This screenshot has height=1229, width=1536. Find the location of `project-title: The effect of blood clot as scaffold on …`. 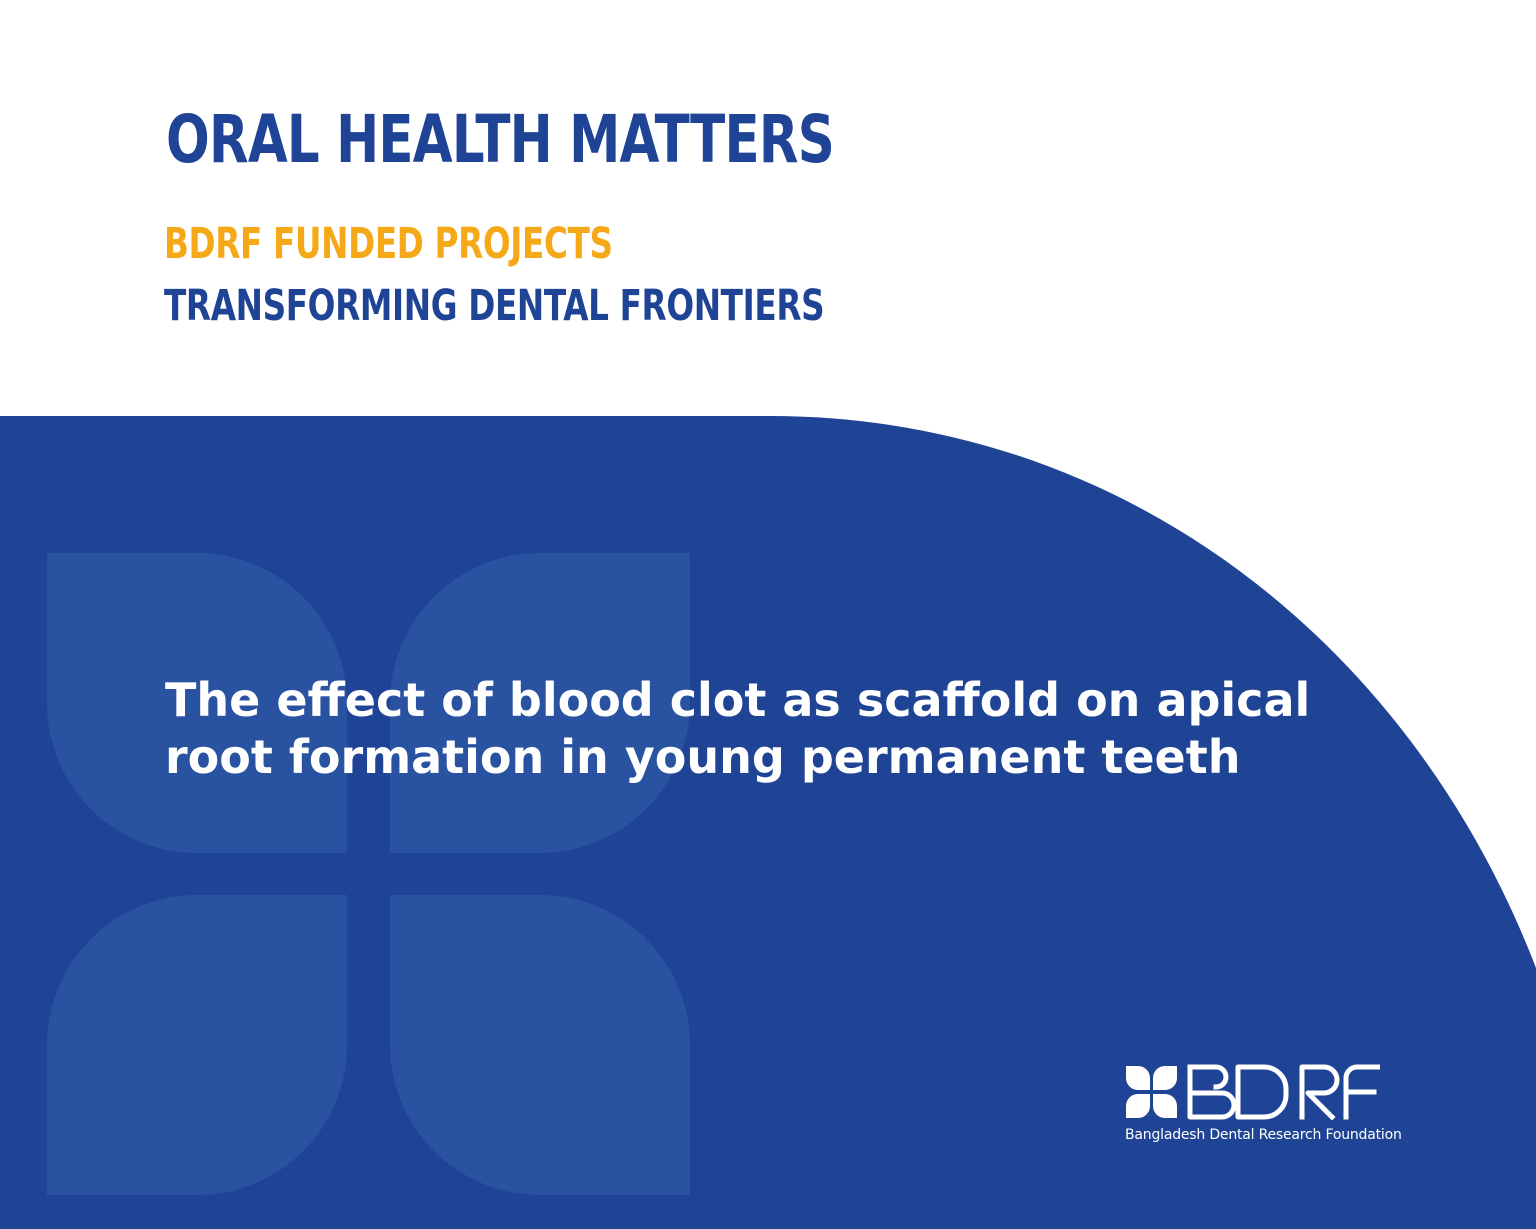

project-title: The effect of blood clot as scaffold on … is located at coordinates (738, 728).